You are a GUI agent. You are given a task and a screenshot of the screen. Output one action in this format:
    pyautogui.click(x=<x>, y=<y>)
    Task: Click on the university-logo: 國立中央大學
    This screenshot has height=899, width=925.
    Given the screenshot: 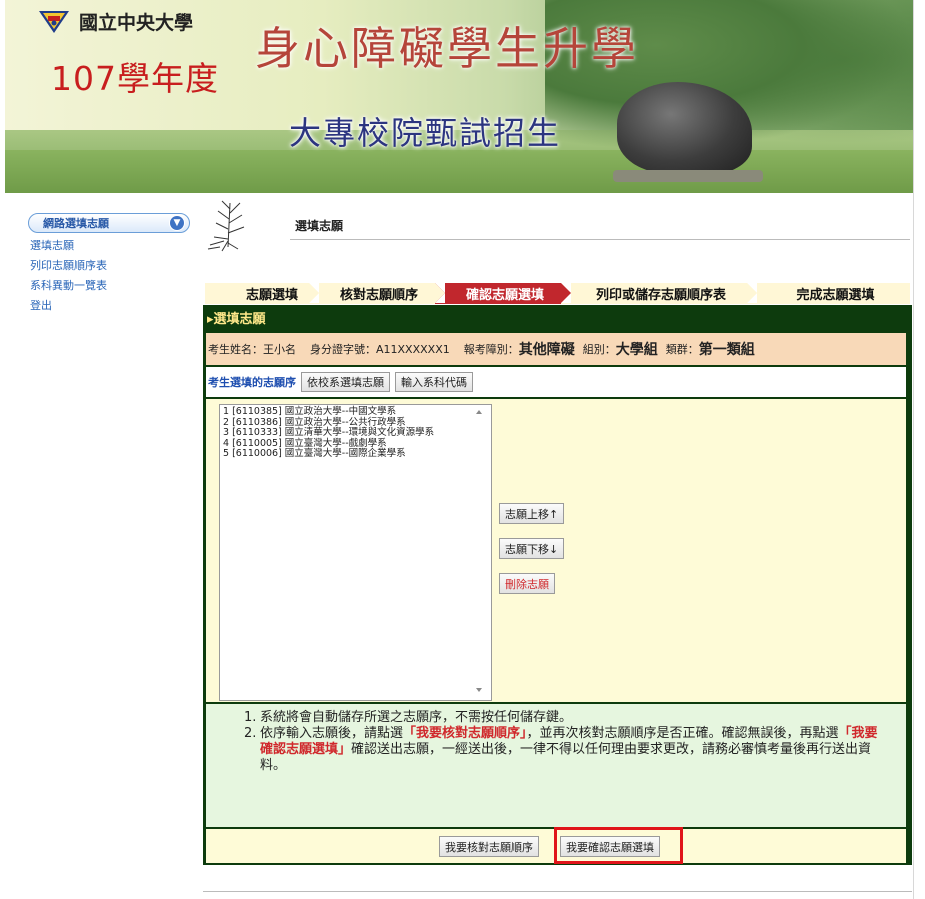 What is the action you would take?
    pyautogui.click(x=115, y=21)
    